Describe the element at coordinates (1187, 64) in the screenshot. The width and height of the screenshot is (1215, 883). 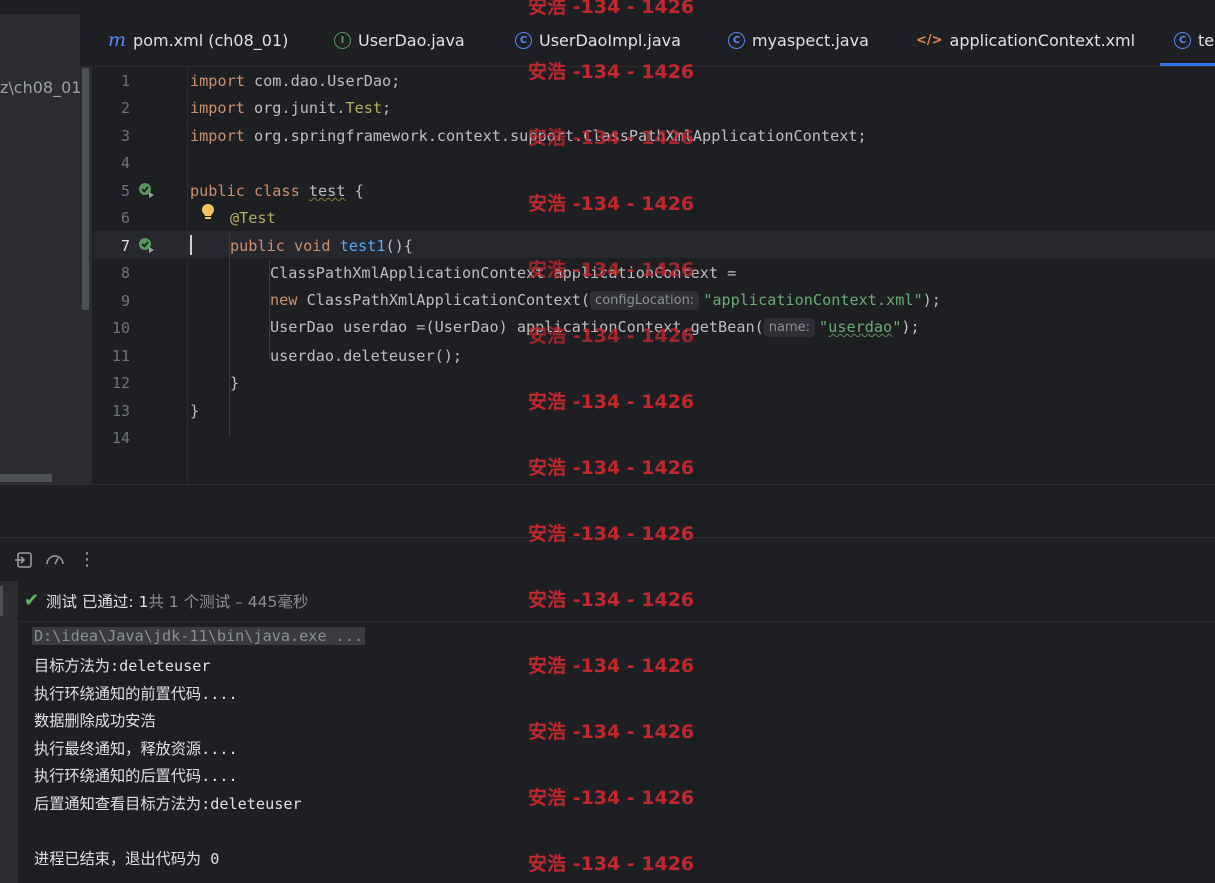
I see `active-tab-indicator` at that location.